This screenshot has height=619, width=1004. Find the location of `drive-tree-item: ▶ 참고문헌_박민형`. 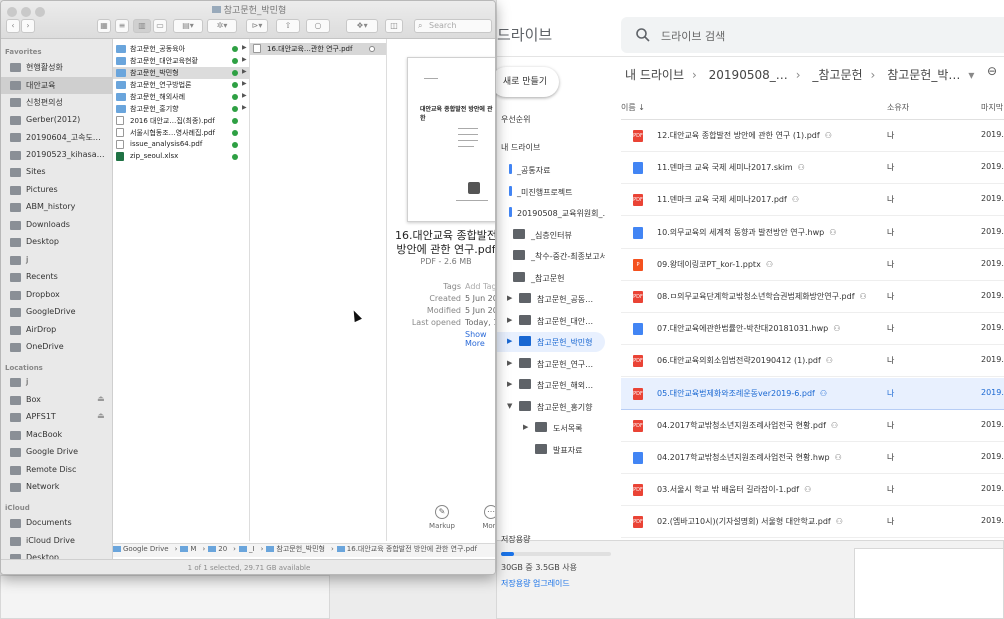

drive-tree-item: ▶ 참고문헌_박민형 is located at coordinates (551, 342).